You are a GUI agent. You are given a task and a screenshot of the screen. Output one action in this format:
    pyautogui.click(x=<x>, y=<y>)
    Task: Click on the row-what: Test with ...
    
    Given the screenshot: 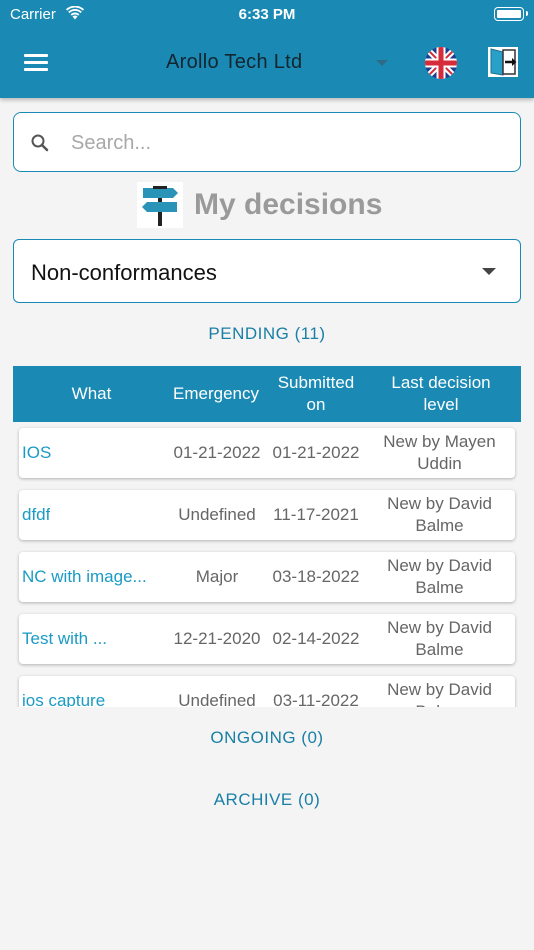 What is the action you would take?
    pyautogui.click(x=94, y=639)
    